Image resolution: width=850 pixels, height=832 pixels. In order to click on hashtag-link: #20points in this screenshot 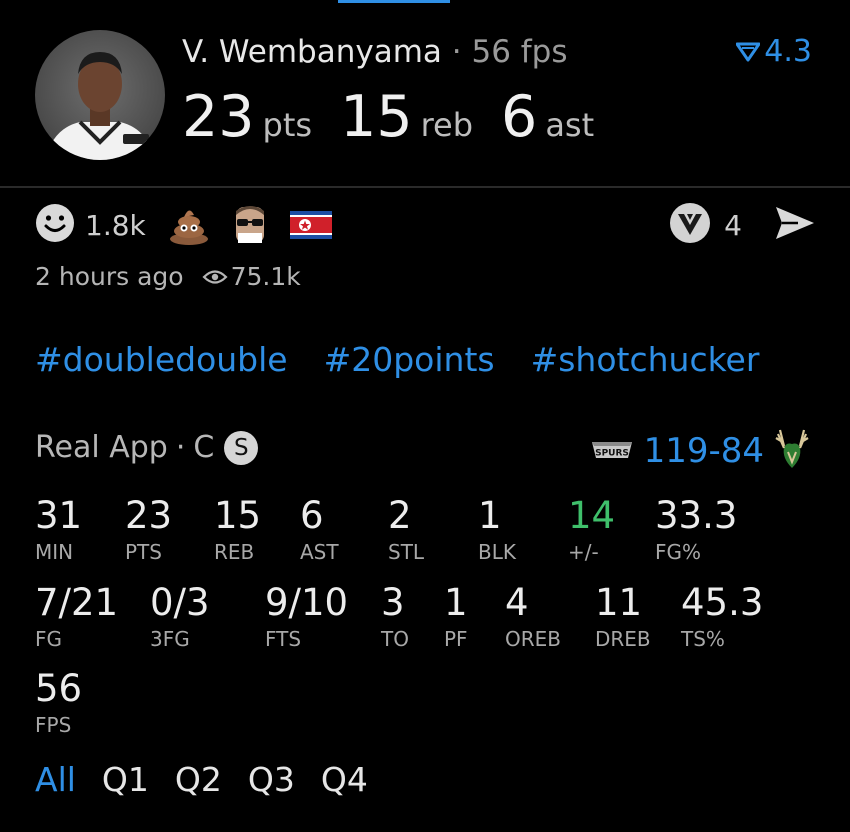, I will do `click(409, 359)`.